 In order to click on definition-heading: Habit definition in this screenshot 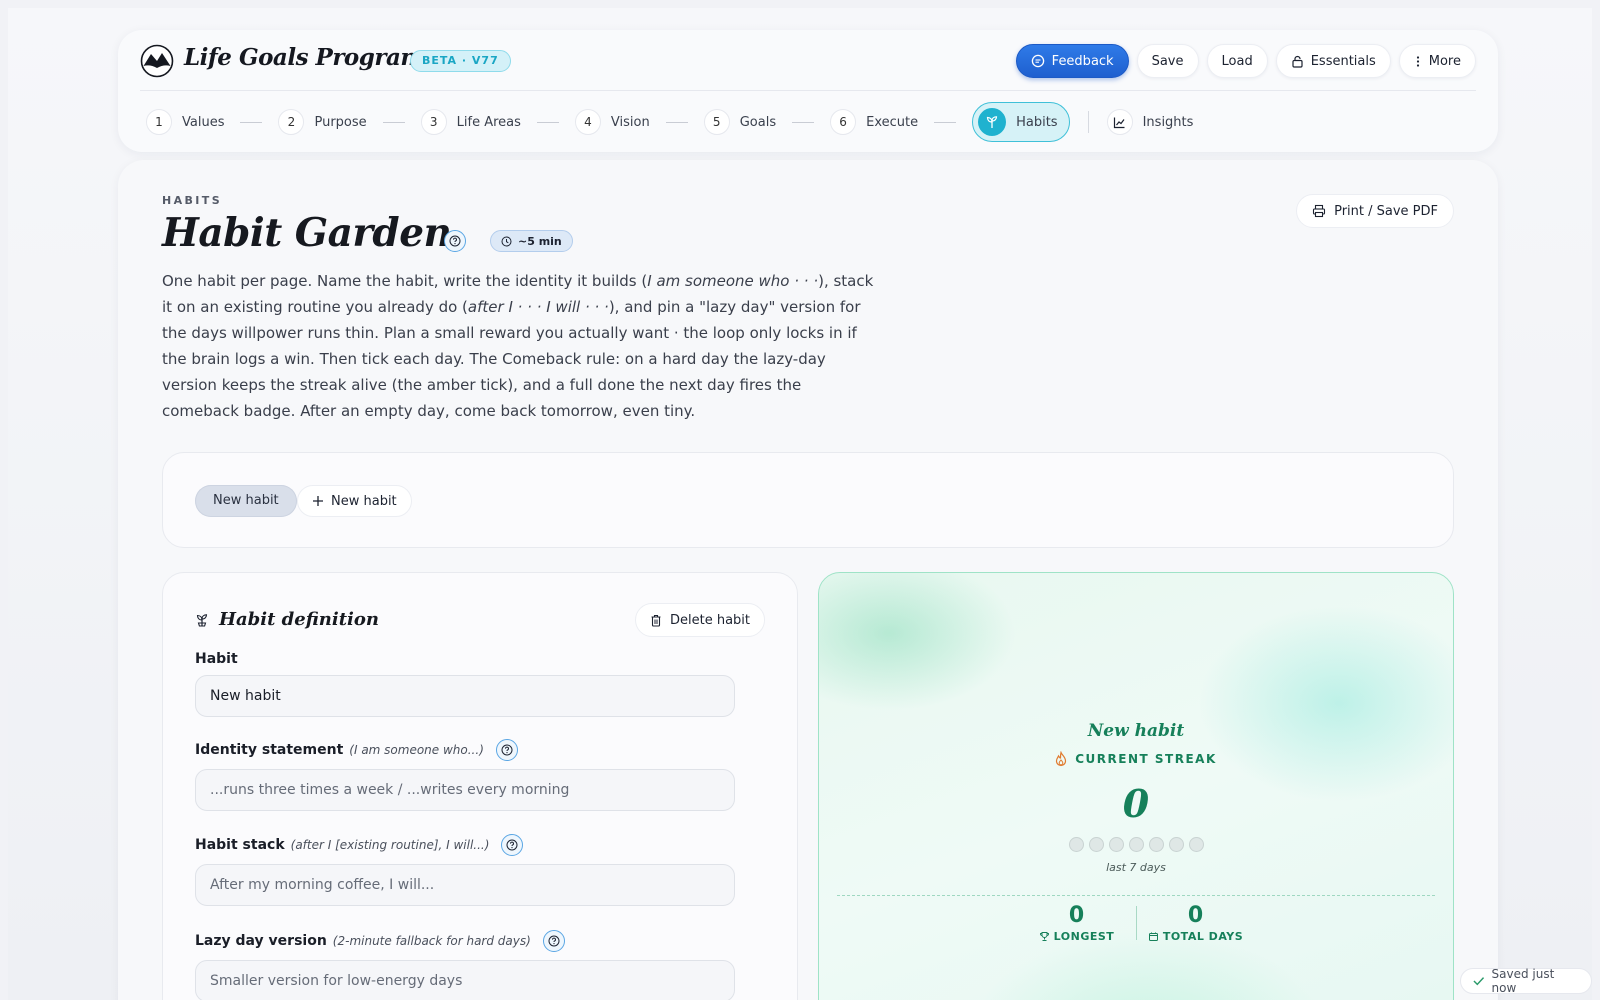, I will do `click(287, 619)`.